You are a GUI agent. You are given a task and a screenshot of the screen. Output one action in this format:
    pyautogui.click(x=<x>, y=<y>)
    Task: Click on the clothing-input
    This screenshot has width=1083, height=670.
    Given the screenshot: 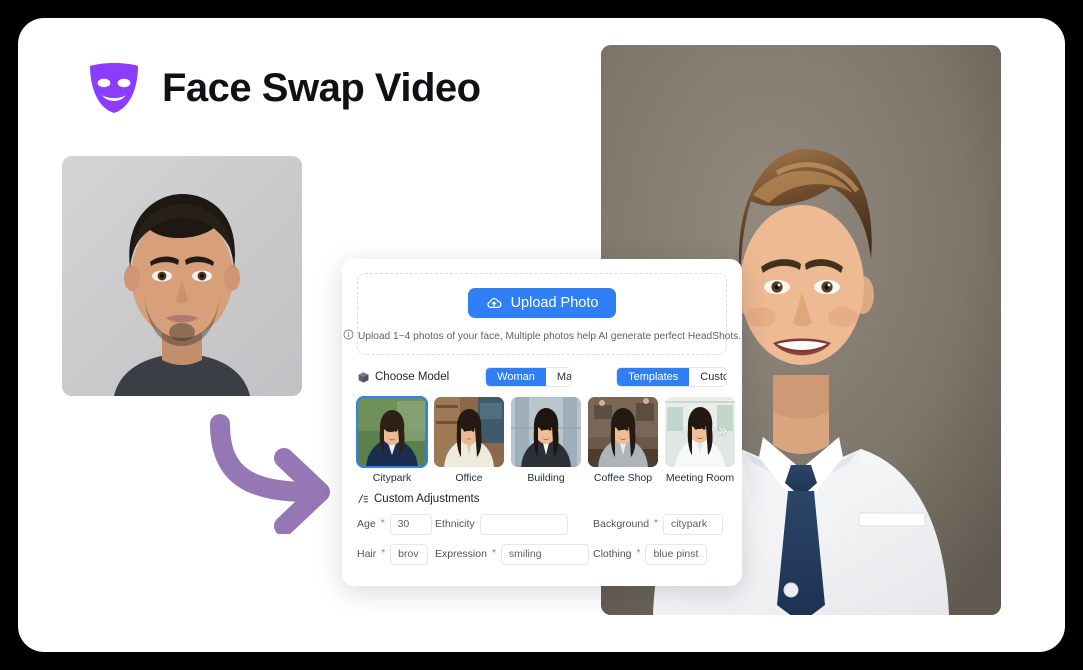 What is the action you would take?
    pyautogui.click(x=676, y=554)
    